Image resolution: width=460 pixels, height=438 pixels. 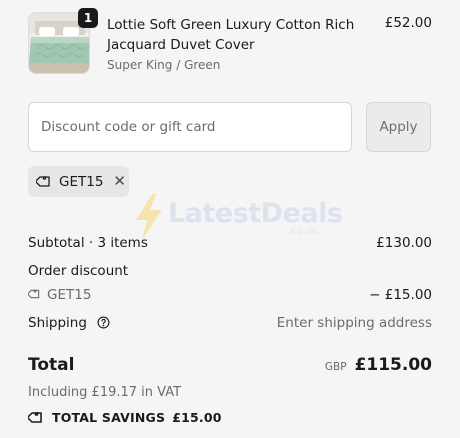 I want to click on total-label: Total, so click(x=51, y=365).